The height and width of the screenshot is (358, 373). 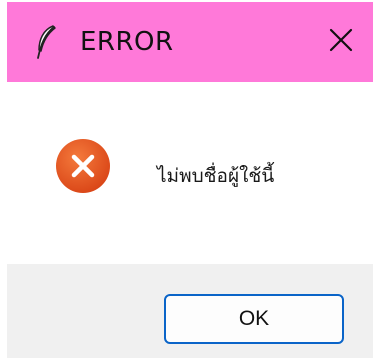 What do you see at coordinates (46, 42) in the screenshot?
I see `feather-icon` at bounding box center [46, 42].